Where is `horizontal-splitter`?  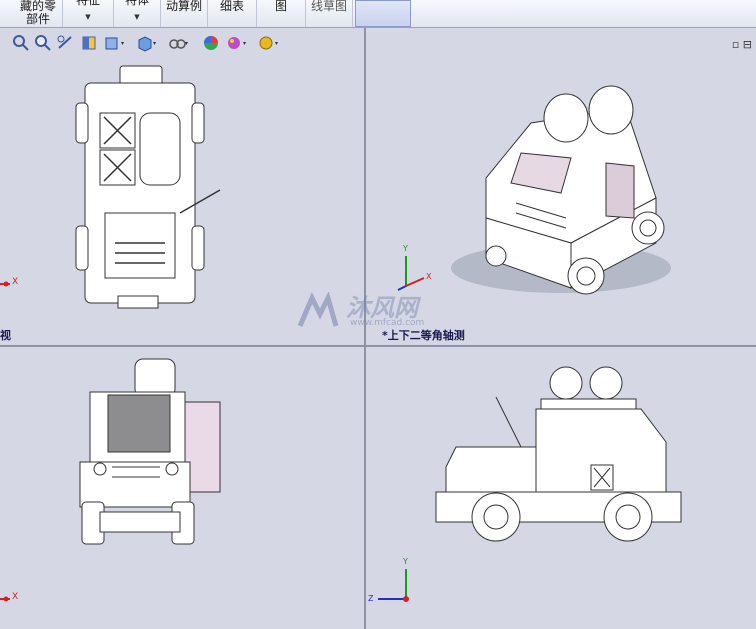
horizontal-splitter is located at coordinates (378, 346).